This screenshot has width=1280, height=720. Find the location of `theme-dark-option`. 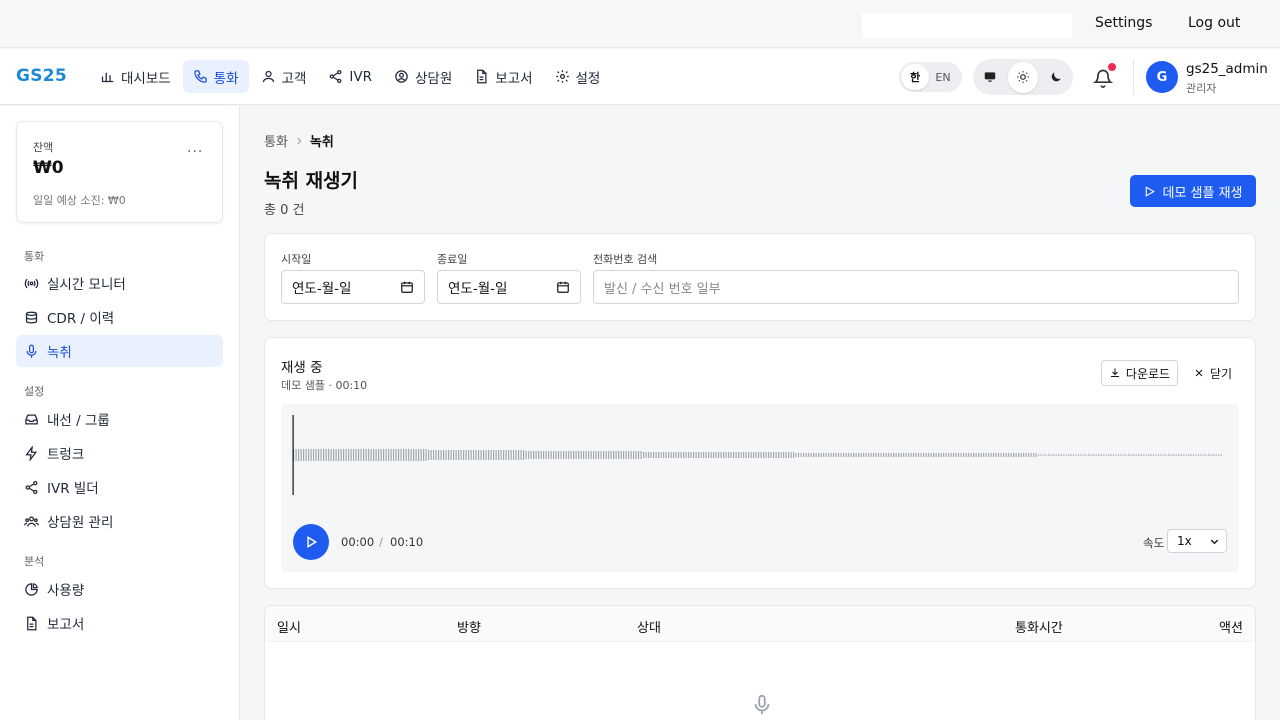

theme-dark-option is located at coordinates (1055, 77).